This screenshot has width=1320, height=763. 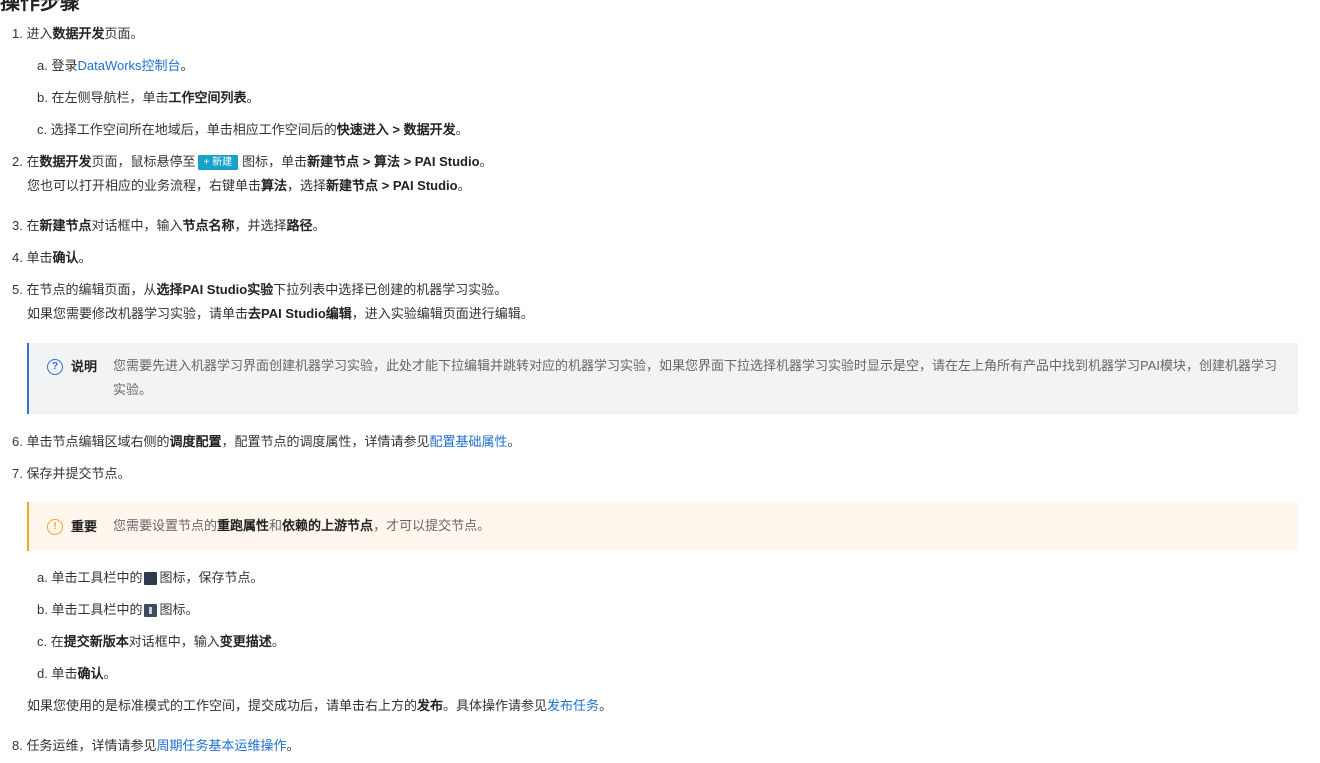 I want to click on step-number: 1., so click(x=17, y=33).